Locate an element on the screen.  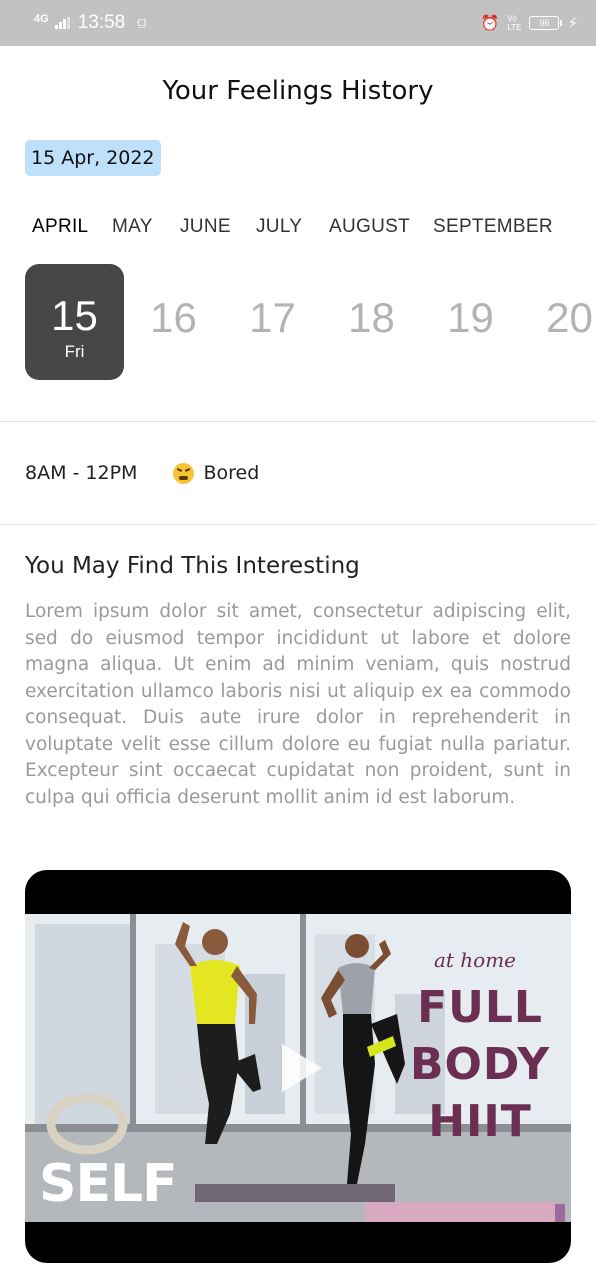
day-number: 20 is located at coordinates (569, 317).